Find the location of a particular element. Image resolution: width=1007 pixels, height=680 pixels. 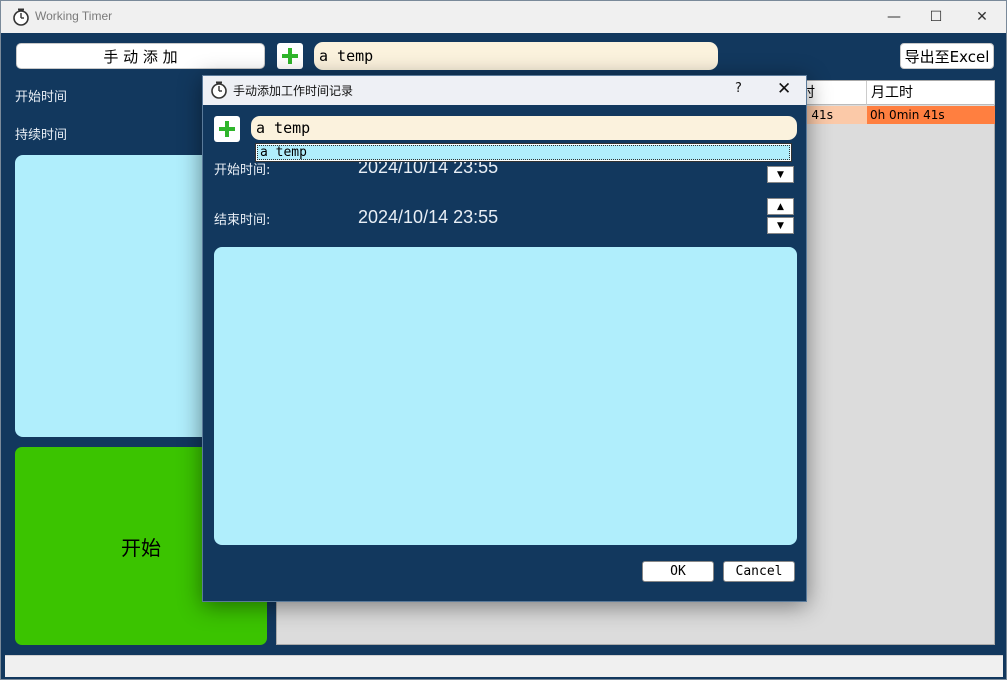

maximize-icon: ☐ is located at coordinates (936, 17).